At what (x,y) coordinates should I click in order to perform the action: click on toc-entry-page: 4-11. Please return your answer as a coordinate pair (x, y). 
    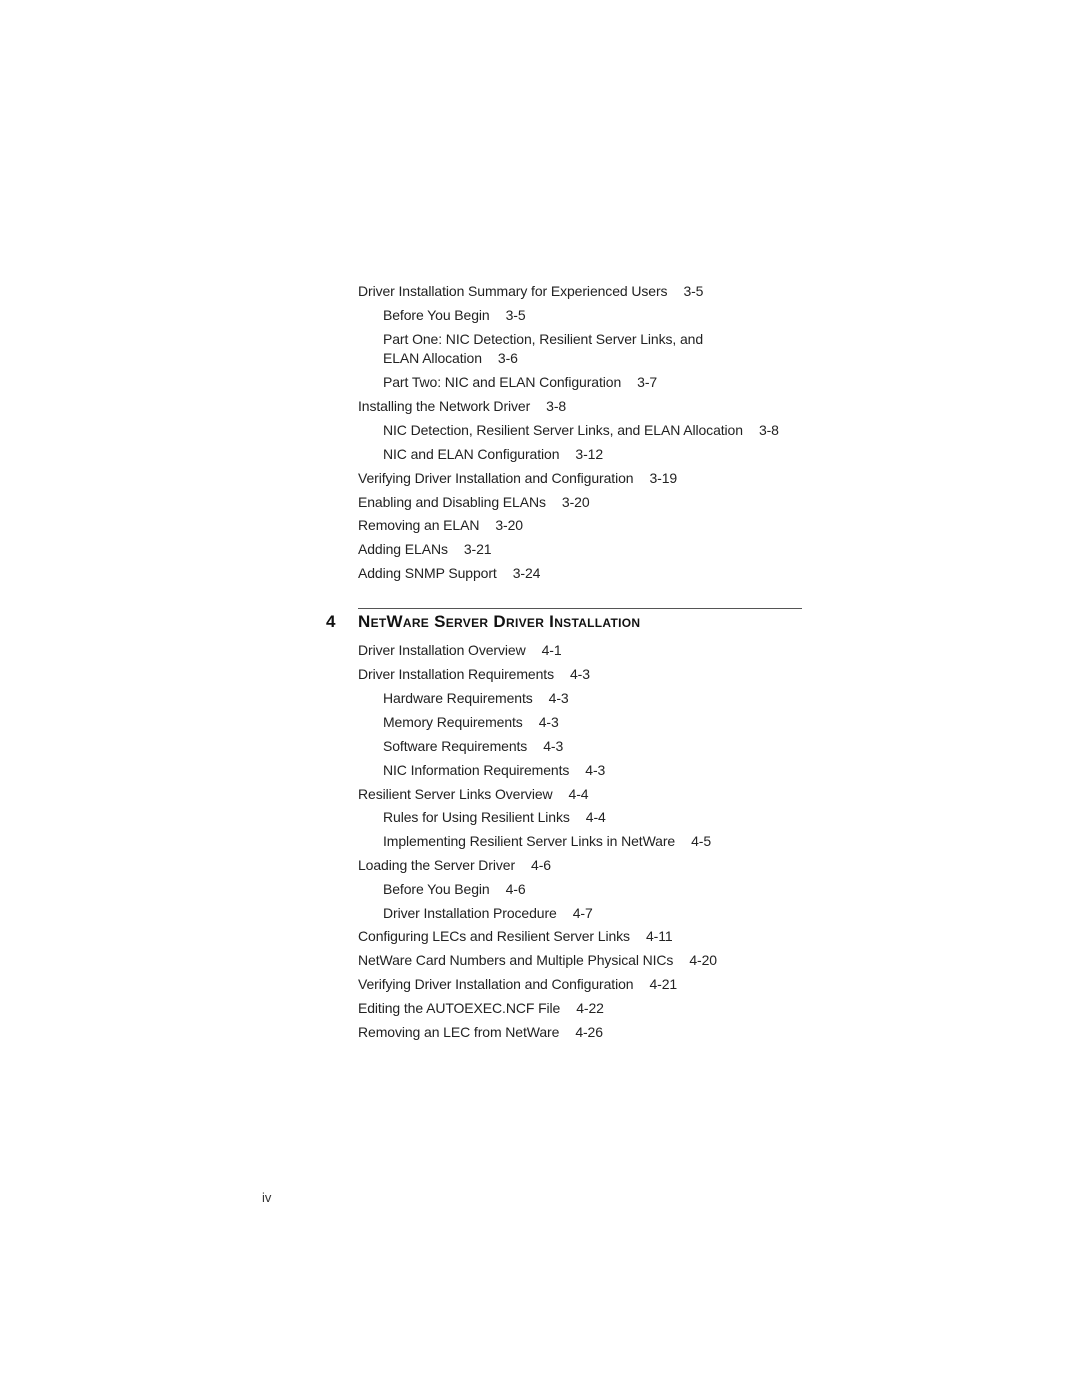
    Looking at the image, I should click on (659, 936).